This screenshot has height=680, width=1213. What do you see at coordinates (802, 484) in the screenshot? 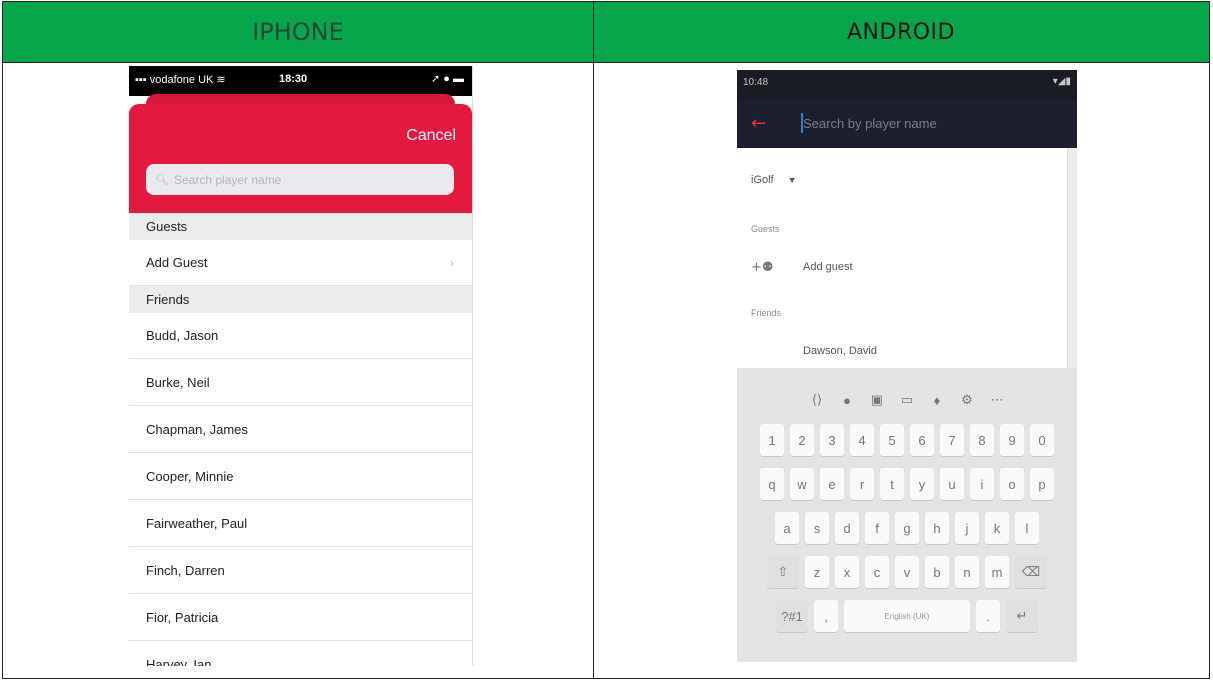
I see `keyboard-key: w` at bounding box center [802, 484].